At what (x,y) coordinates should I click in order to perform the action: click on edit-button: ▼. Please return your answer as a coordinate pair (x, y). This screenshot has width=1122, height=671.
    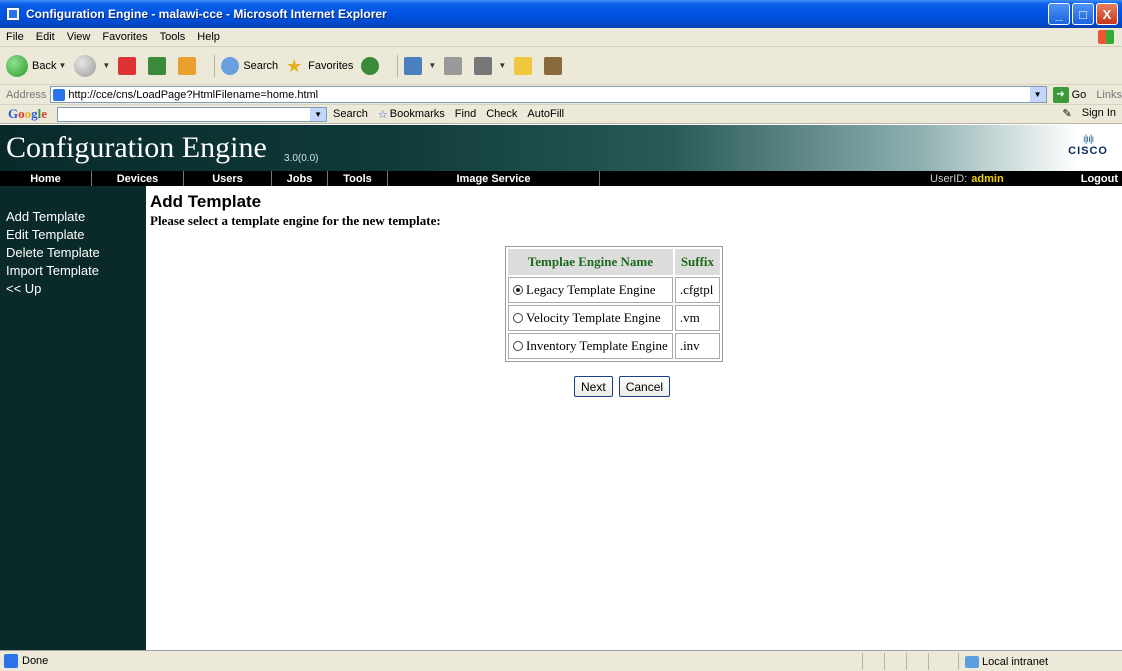
    Looking at the image, I should click on (490, 65).